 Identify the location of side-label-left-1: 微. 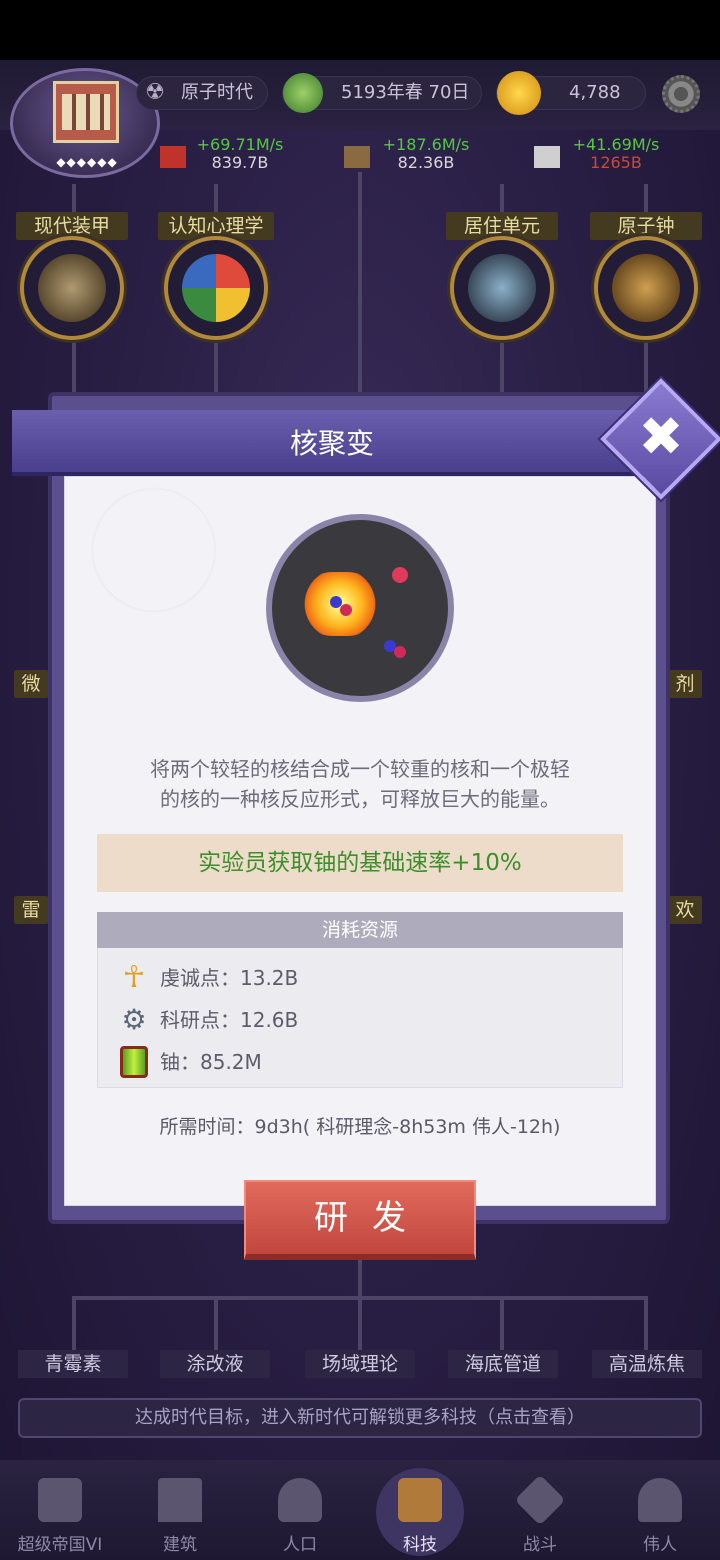
(31, 684).